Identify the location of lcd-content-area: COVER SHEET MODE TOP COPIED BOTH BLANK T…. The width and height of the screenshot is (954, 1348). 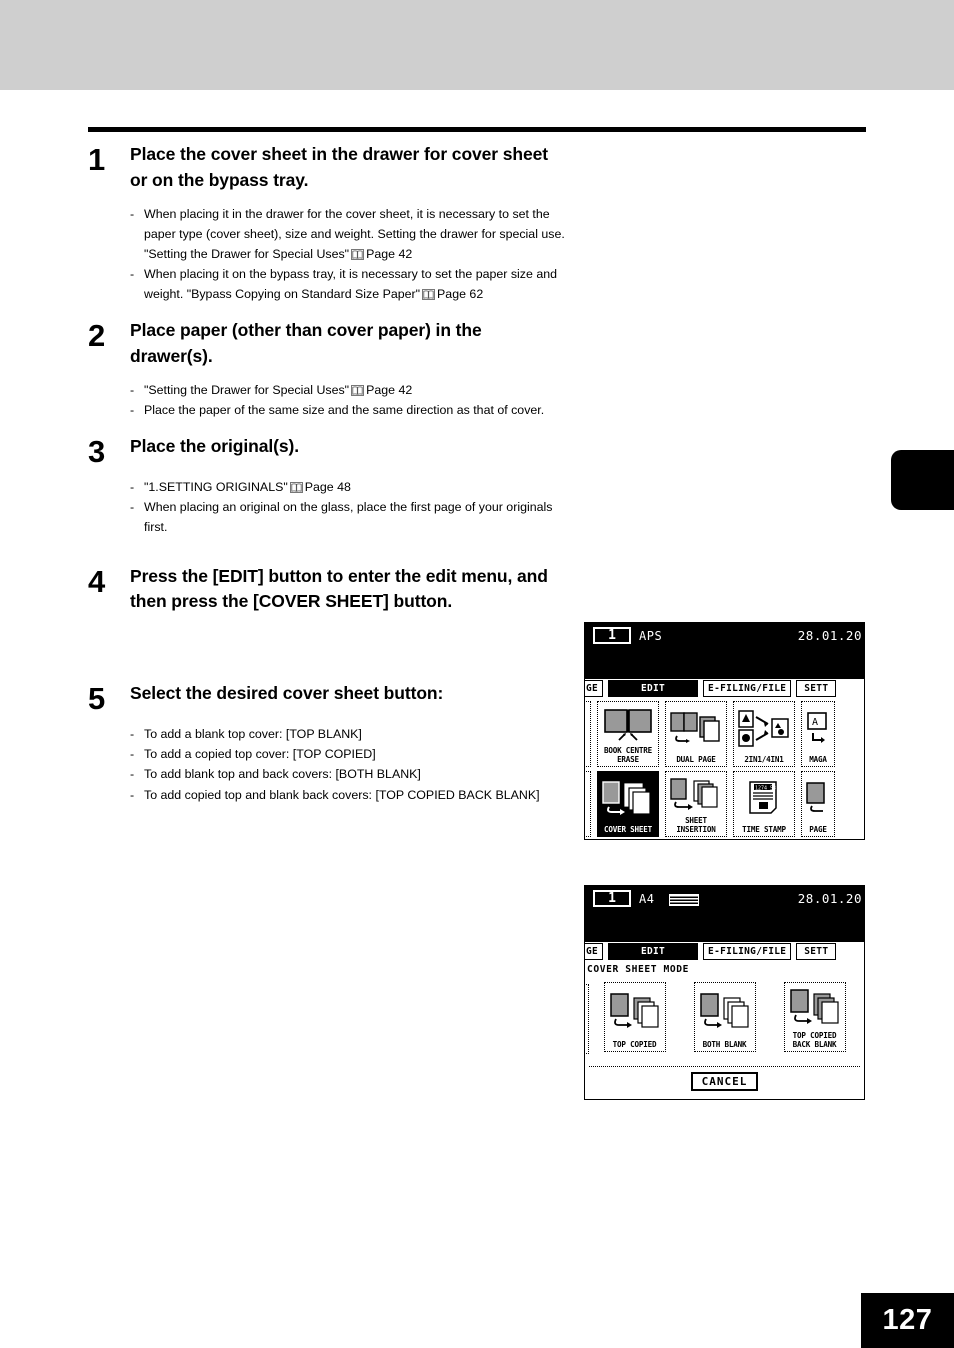
(724, 1030).